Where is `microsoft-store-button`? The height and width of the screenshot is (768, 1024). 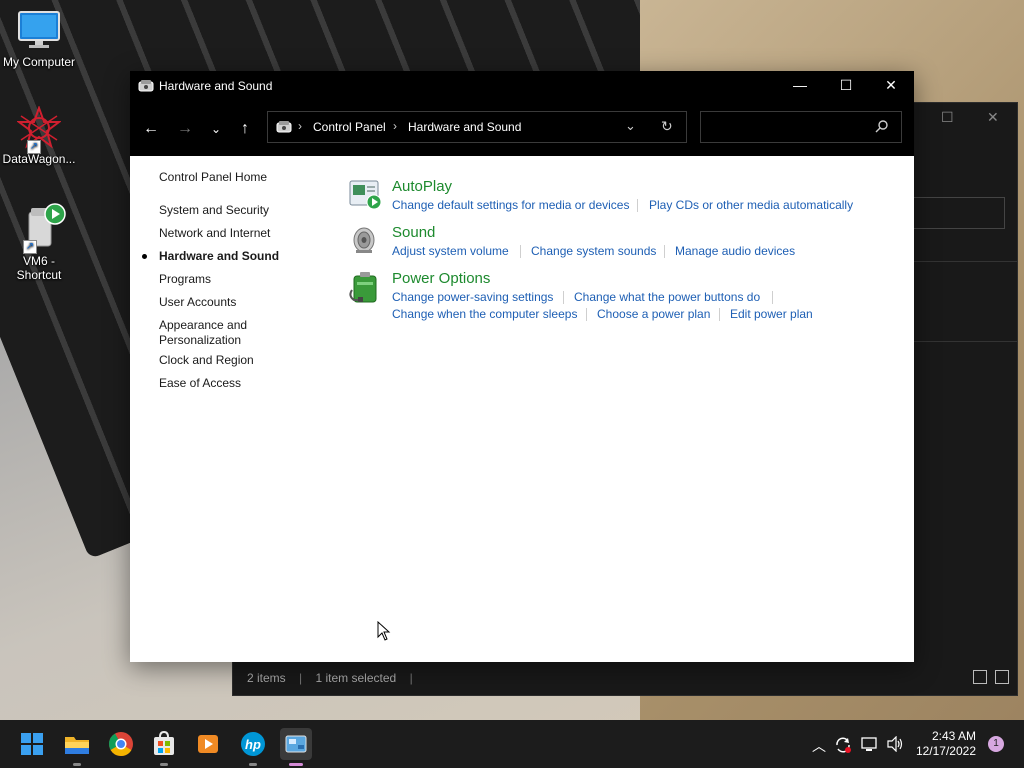 microsoft-store-button is located at coordinates (164, 747).